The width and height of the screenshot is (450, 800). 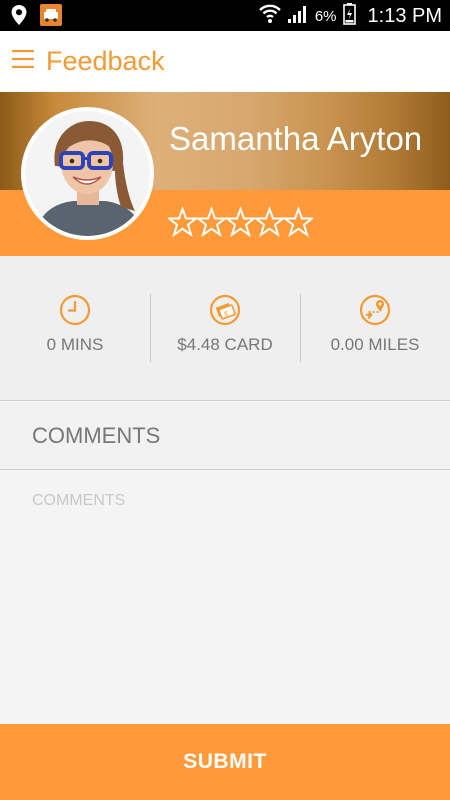 What do you see at coordinates (404, 16) in the screenshot?
I see `status-time: 1:13 PM` at bounding box center [404, 16].